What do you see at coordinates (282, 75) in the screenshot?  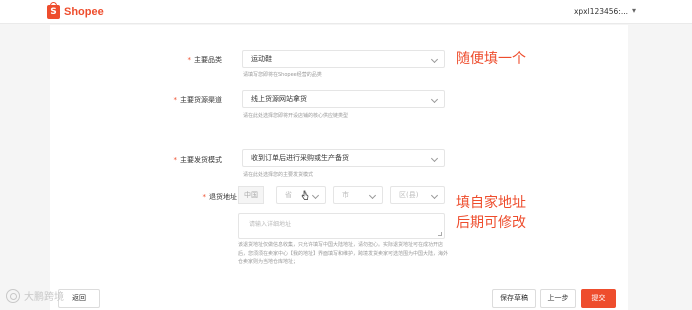 I see `category-hint: 请填写您即将在Shopee经营的品类` at bounding box center [282, 75].